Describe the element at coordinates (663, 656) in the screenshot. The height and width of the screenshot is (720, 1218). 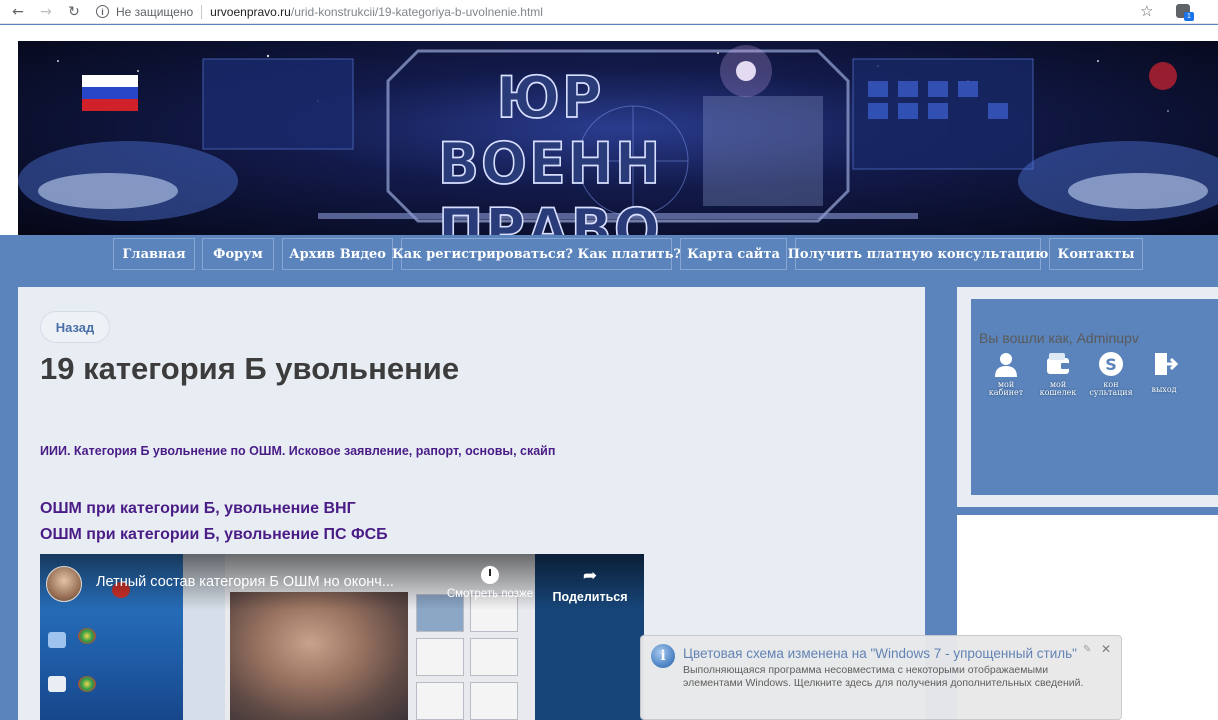
I see `info-balloon-icon: i` at that location.